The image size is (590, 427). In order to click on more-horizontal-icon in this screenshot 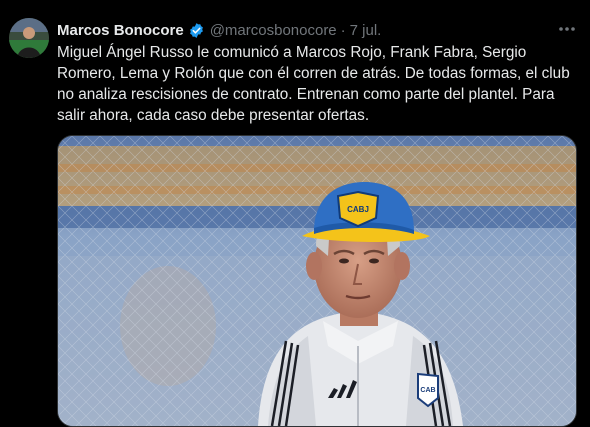, I will do `click(567, 29)`.